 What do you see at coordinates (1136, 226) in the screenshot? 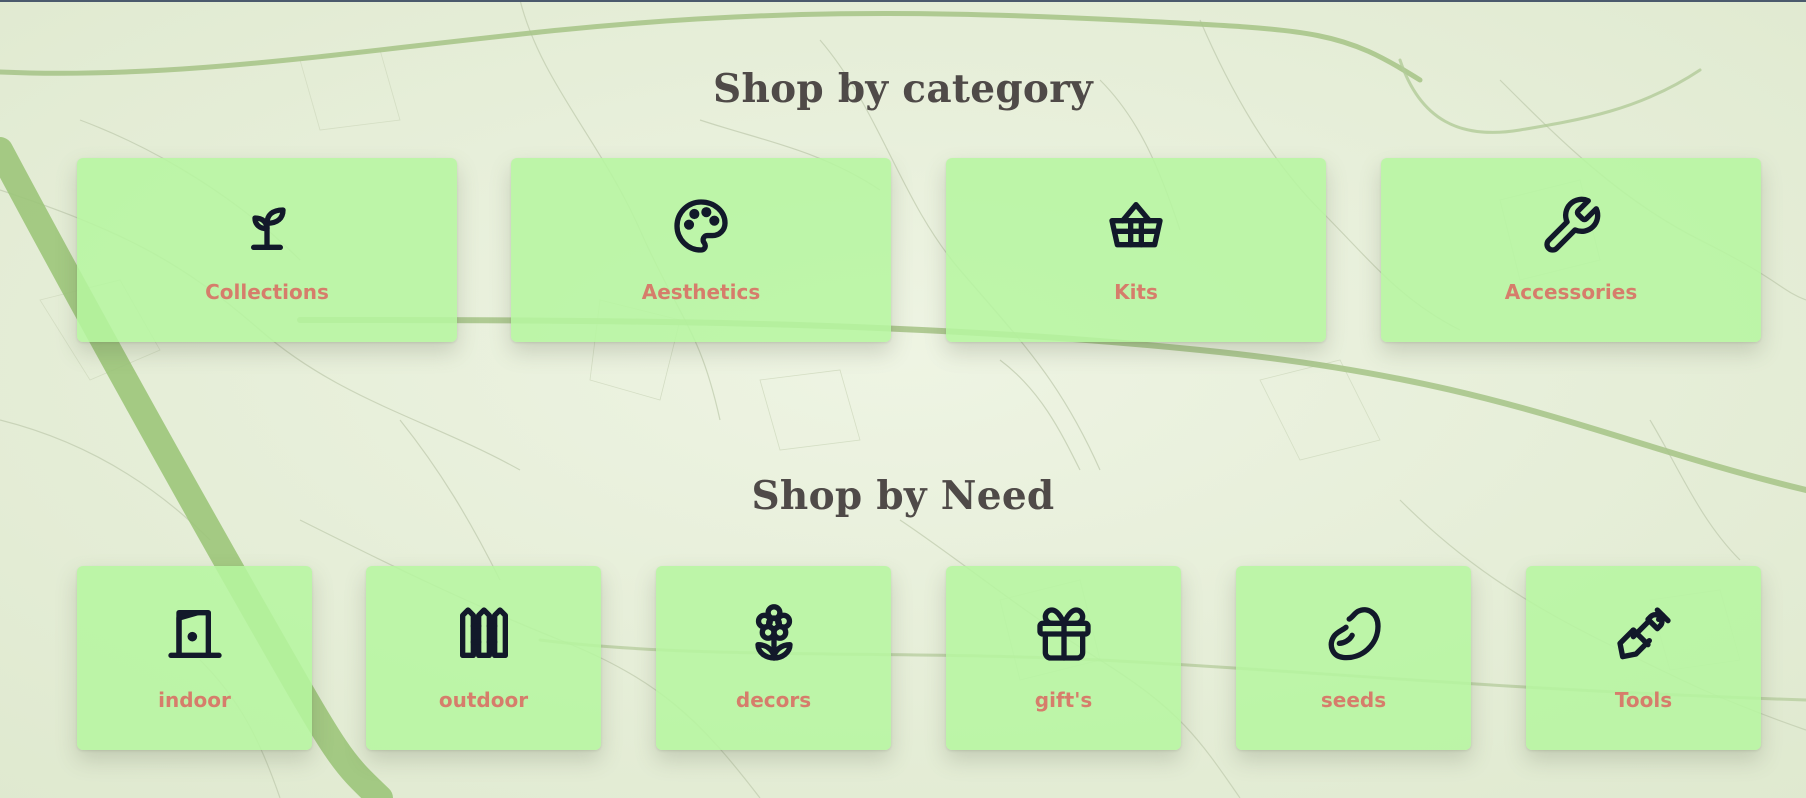
I see `basket-icon` at bounding box center [1136, 226].